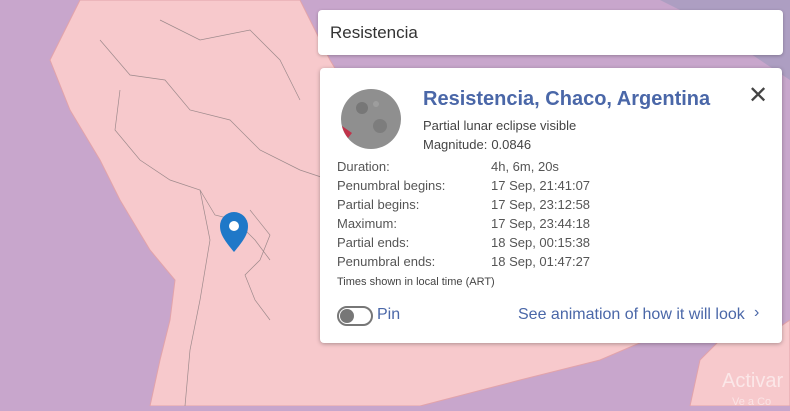 This screenshot has width=790, height=411. I want to click on location-search-box, so click(550, 32).